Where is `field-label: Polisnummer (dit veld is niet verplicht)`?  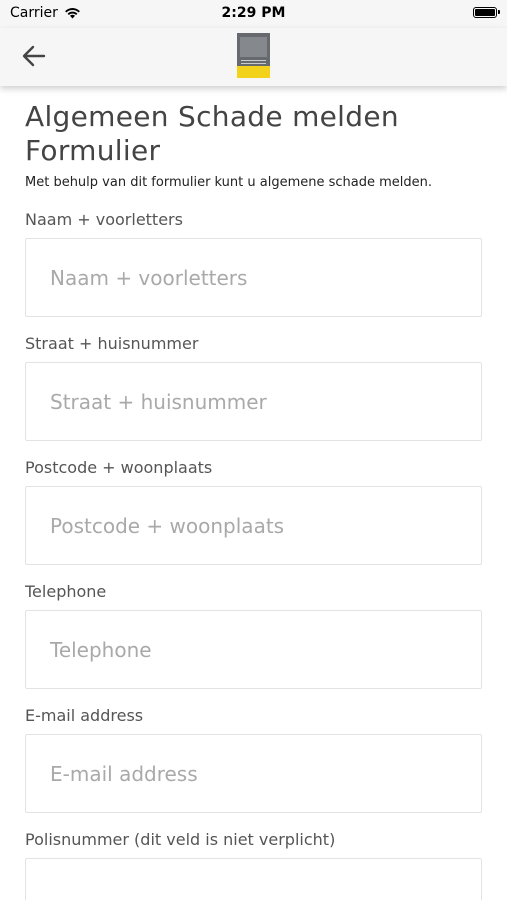
field-label: Polisnummer (dit veld is niet verplicht) is located at coordinates (180, 839).